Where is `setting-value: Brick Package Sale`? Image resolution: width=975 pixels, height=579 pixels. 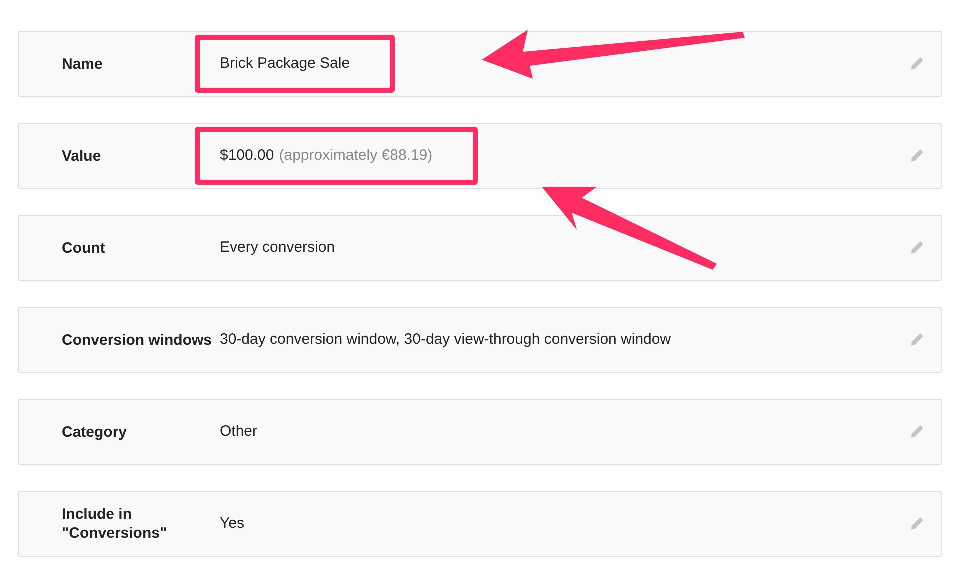 setting-value: Brick Package Sale is located at coordinates (285, 64).